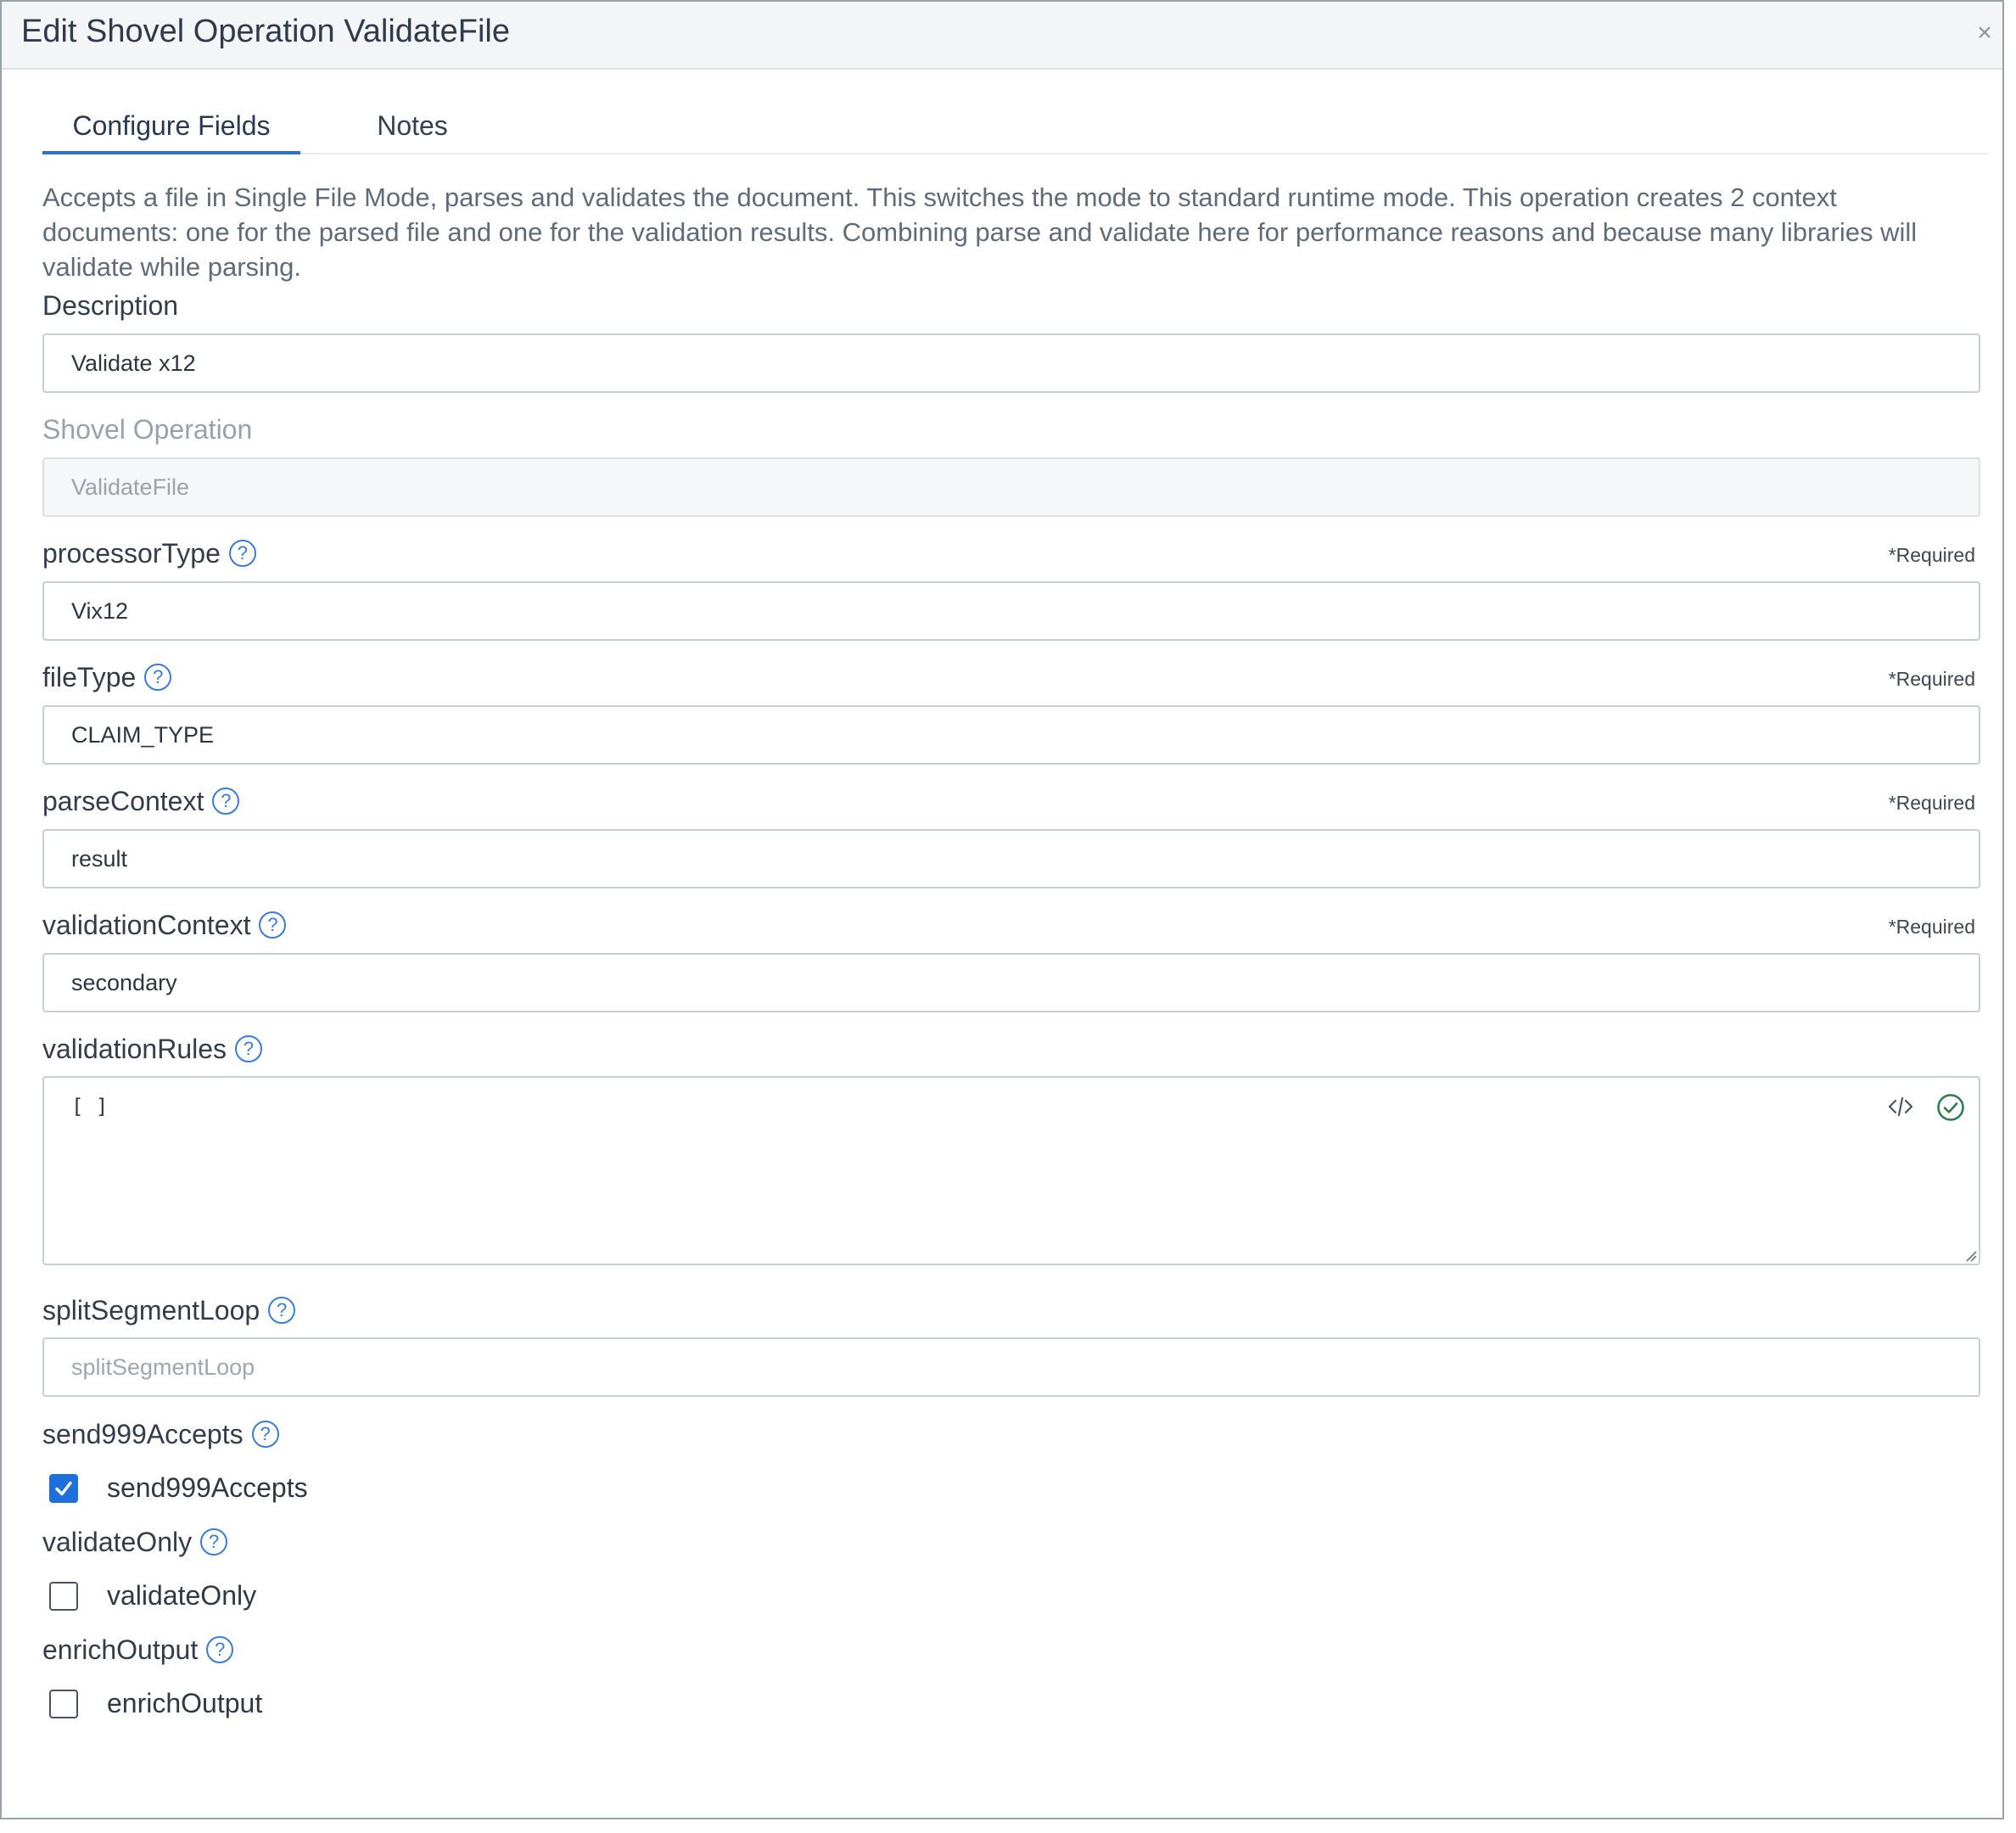 The width and height of the screenshot is (2016, 1833). Describe the element at coordinates (151, 1310) in the screenshot. I see `split-segment-loop-label-text: splitSegmentLoop` at that location.